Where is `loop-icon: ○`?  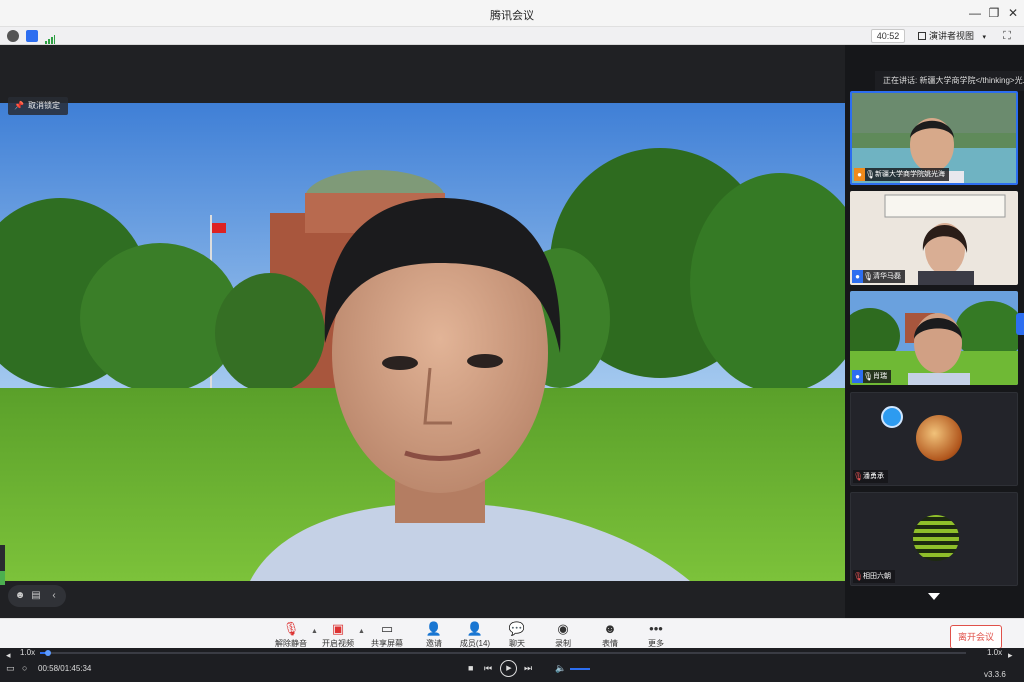 loop-icon: ○ is located at coordinates (24, 668).